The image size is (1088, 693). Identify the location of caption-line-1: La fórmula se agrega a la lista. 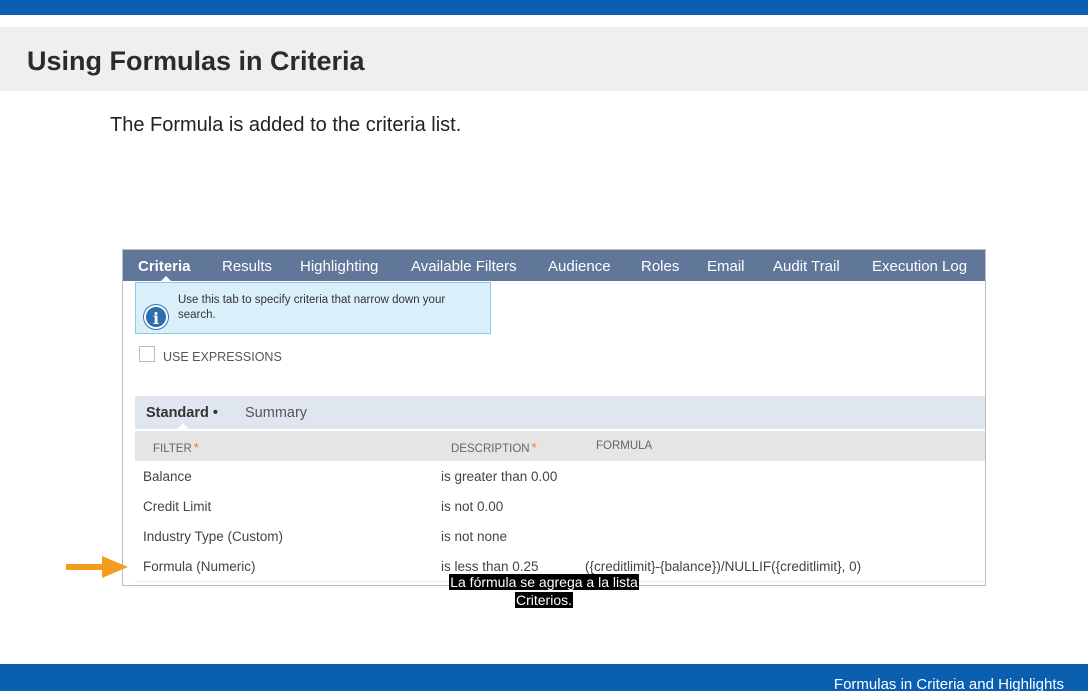
(544, 582).